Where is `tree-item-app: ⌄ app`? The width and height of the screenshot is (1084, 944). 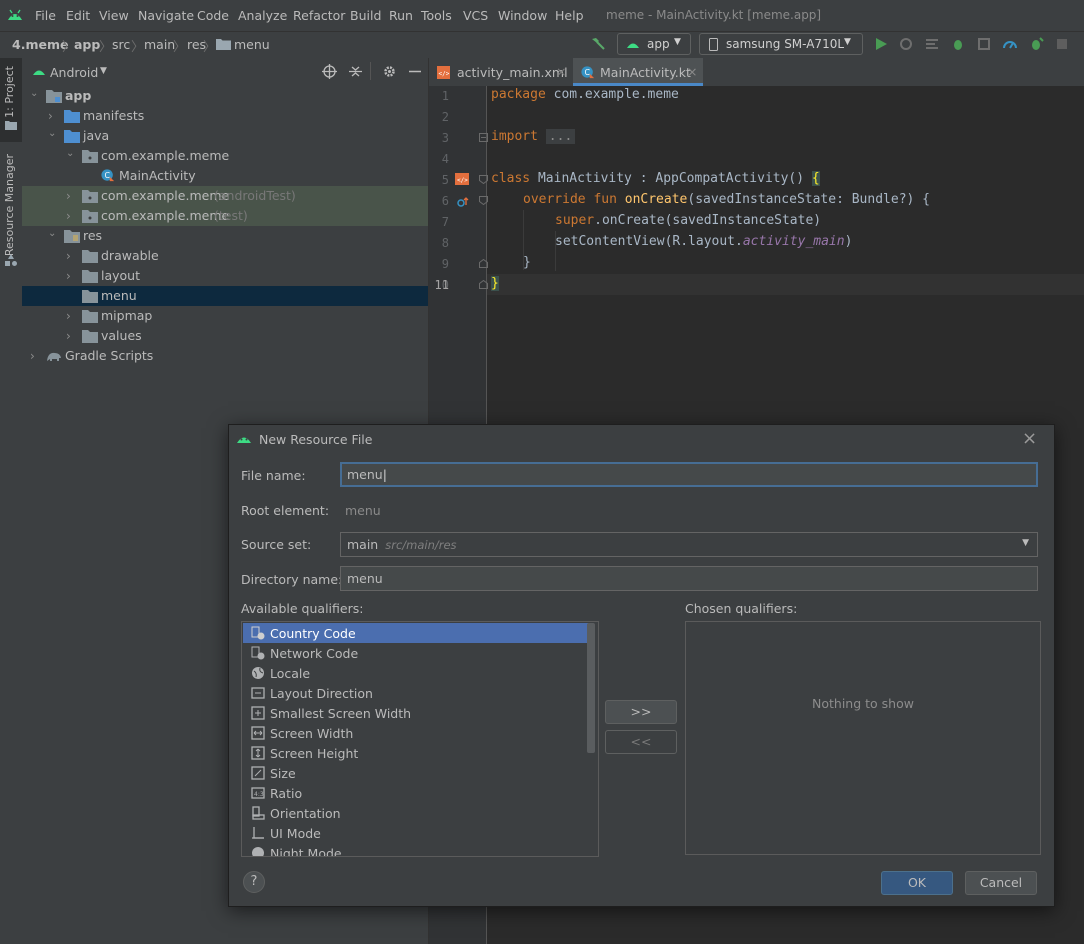
tree-item-app: ⌄ app is located at coordinates (225, 96).